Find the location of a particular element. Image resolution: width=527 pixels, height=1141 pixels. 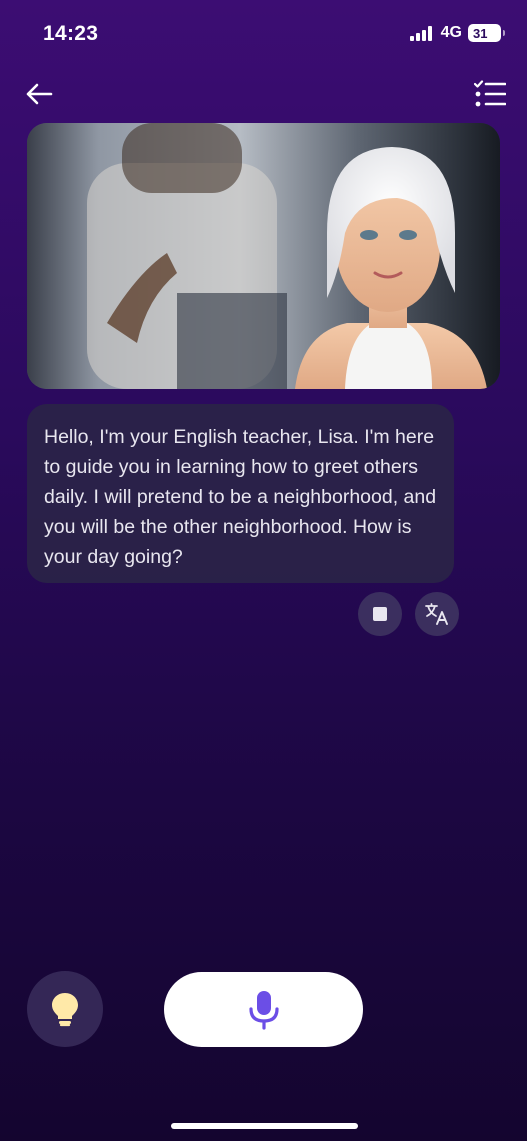

home-indicator is located at coordinates (264, 1126).